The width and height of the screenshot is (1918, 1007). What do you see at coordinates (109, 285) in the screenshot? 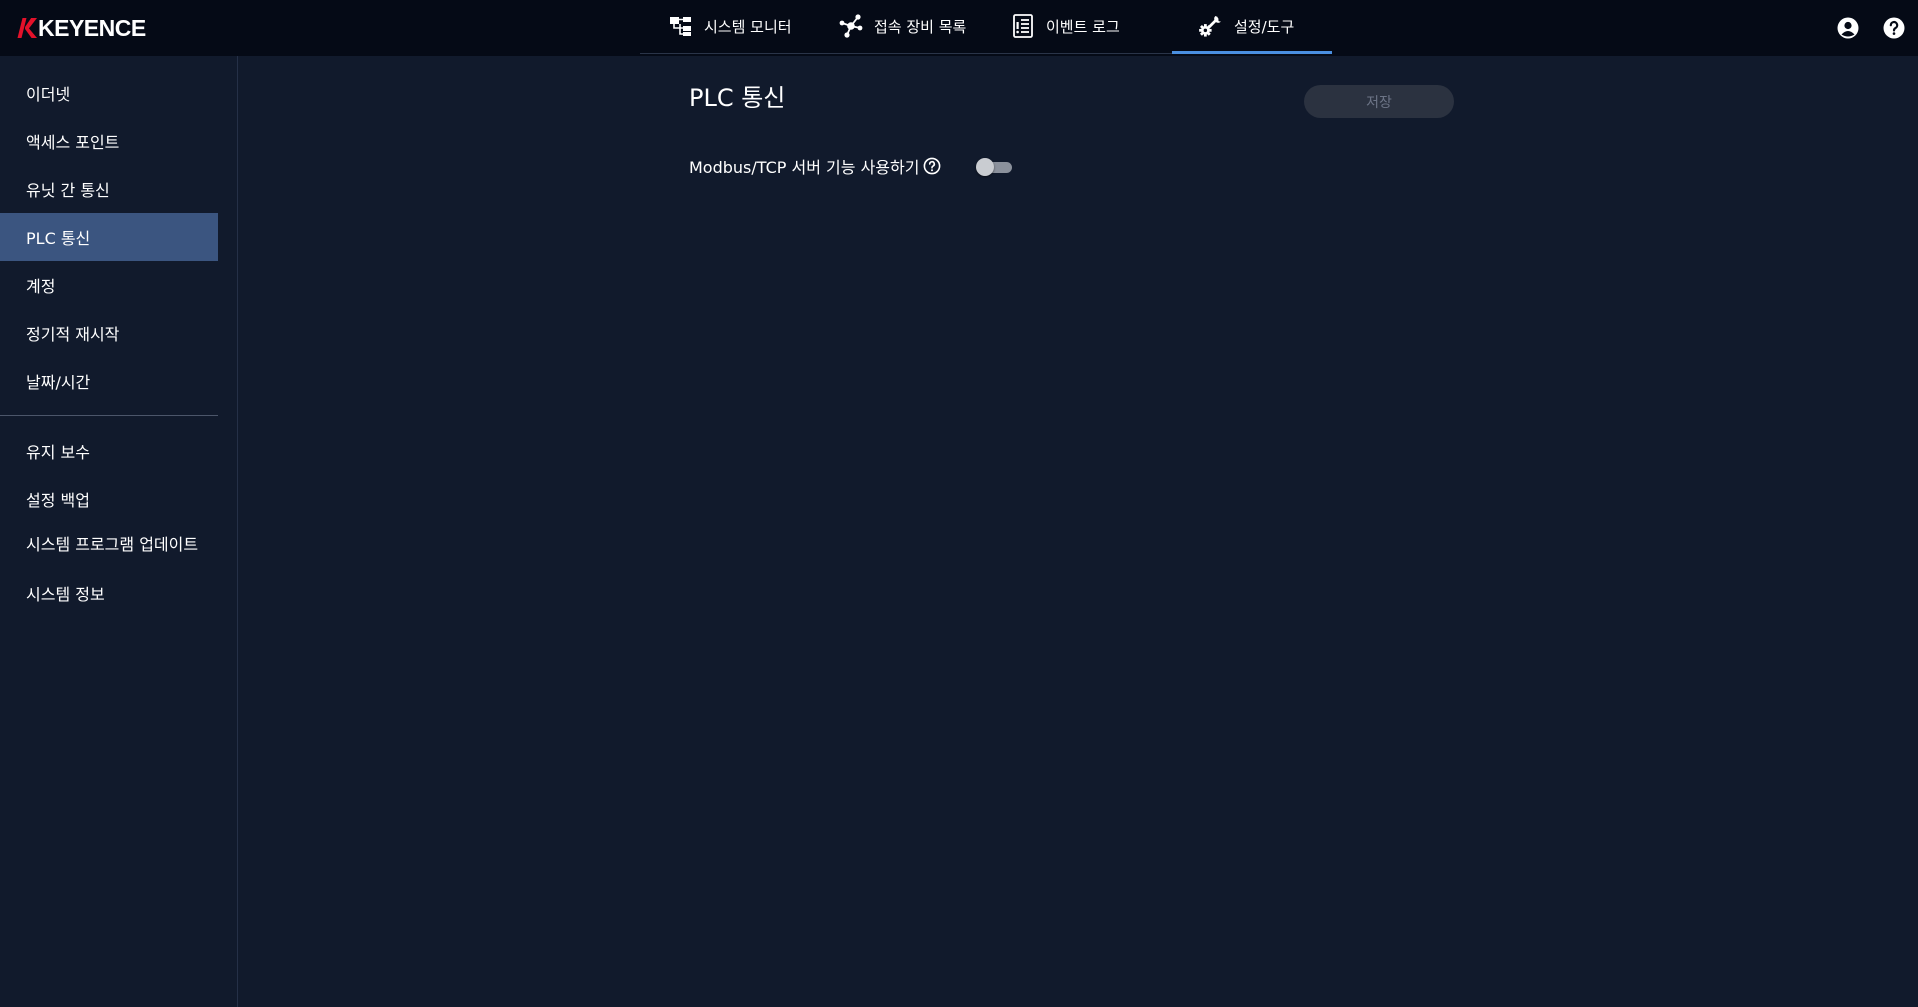
I see `sidebar-item-account: 계정` at bounding box center [109, 285].